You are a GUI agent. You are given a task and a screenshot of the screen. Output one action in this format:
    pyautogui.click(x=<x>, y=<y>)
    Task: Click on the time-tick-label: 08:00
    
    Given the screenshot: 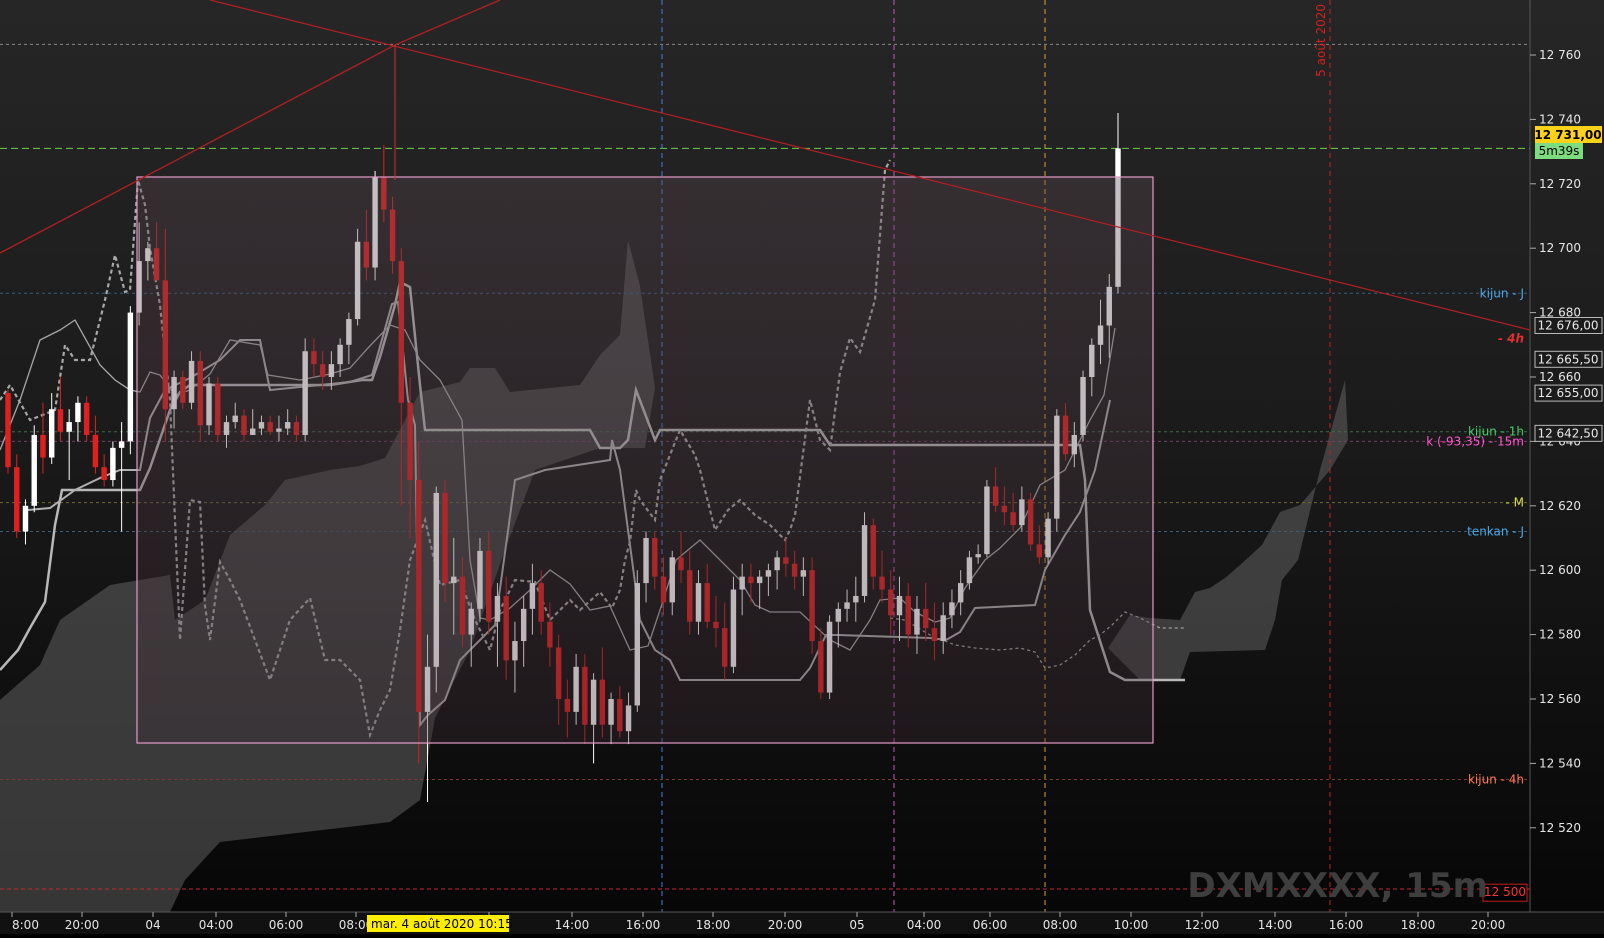 What is the action you would take?
    pyautogui.click(x=1060, y=925)
    